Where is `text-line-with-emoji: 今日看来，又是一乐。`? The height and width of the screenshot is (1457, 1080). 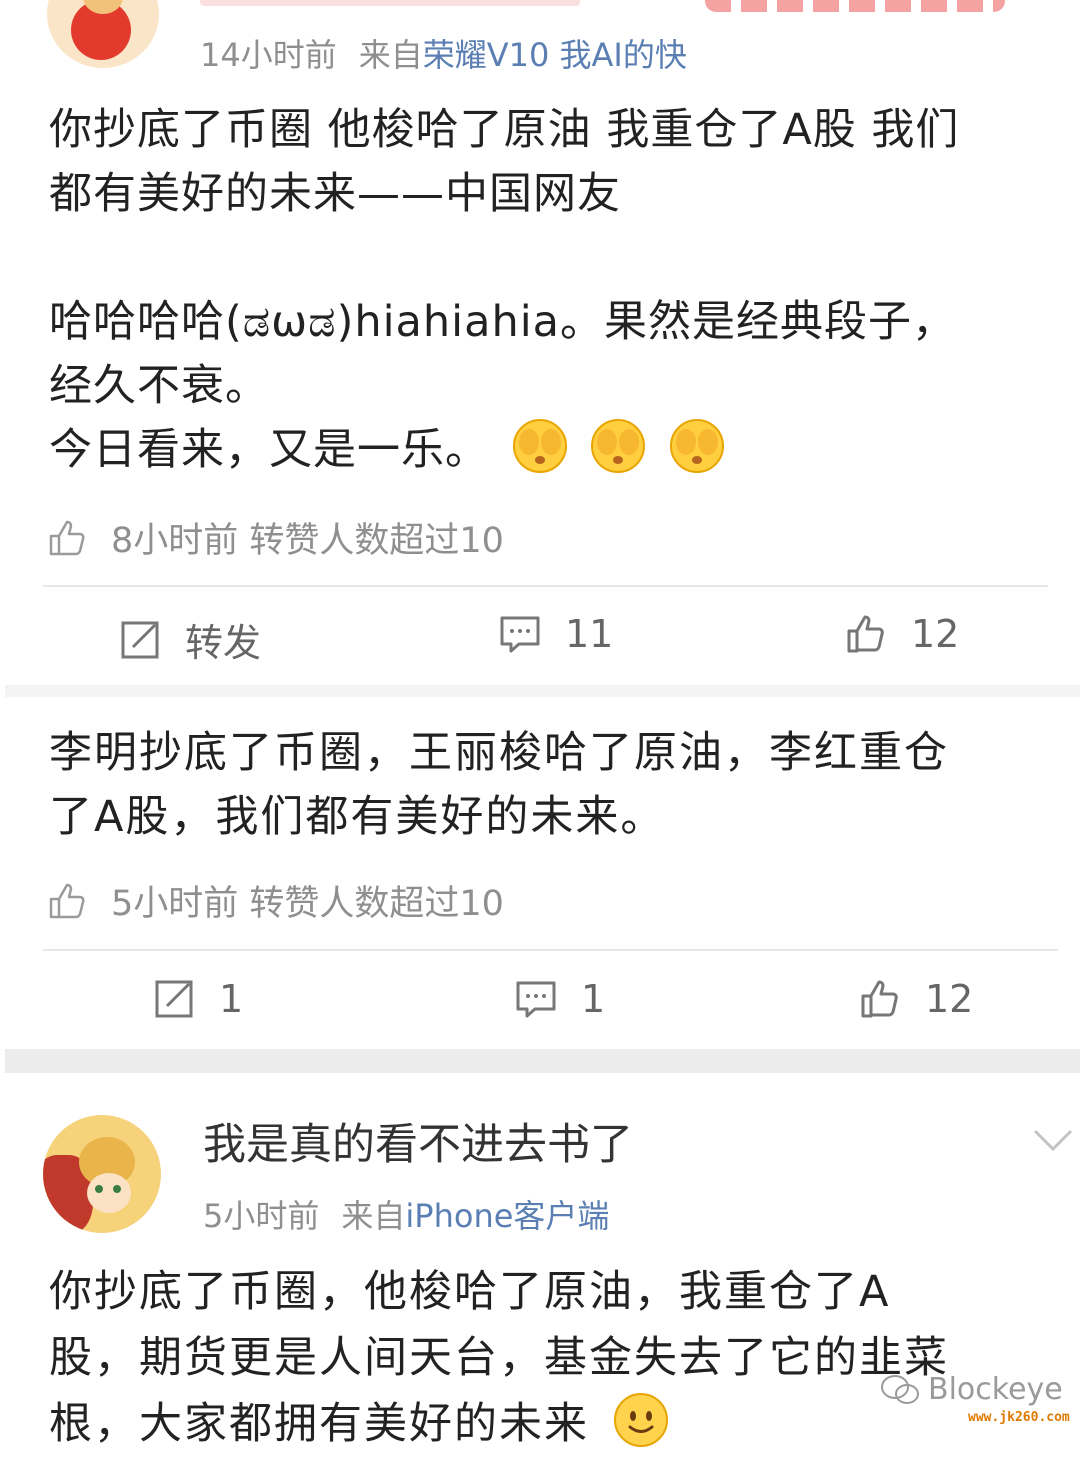
text-line-with-emoji: 今日看来，又是一乐。 is located at coordinates (549, 450).